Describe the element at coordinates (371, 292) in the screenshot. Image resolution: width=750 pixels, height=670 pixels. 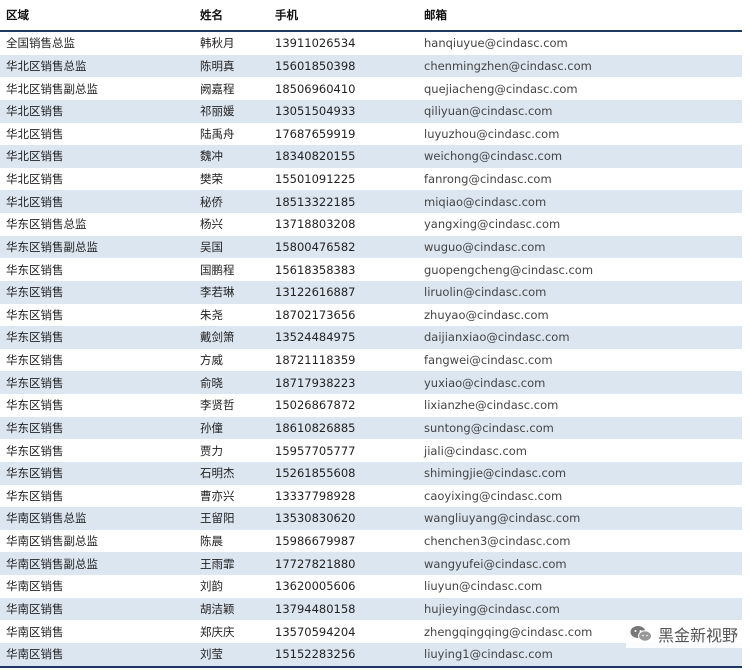
I see `table-row: 华东区销售 李若琳 13122616887 liruolin@cindasc.com` at that location.